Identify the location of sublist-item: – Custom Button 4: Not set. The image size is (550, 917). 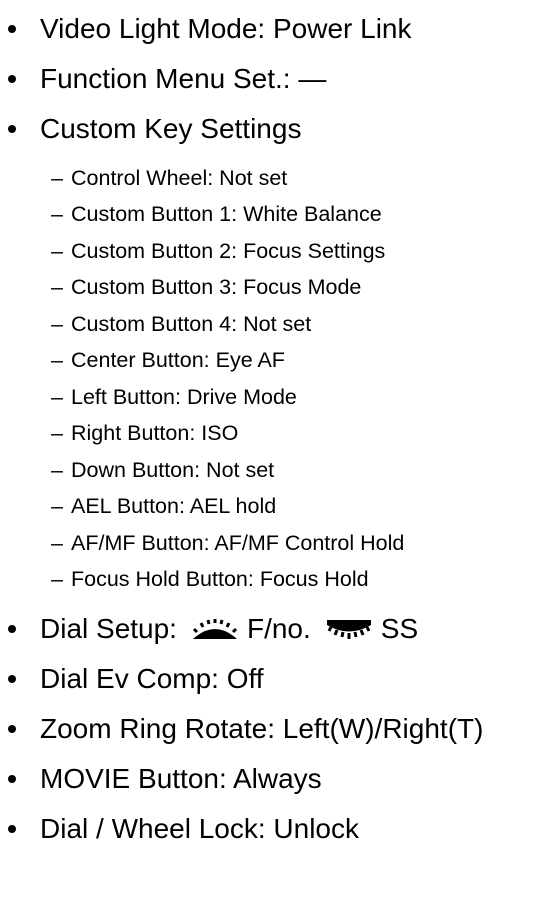
(275, 324).